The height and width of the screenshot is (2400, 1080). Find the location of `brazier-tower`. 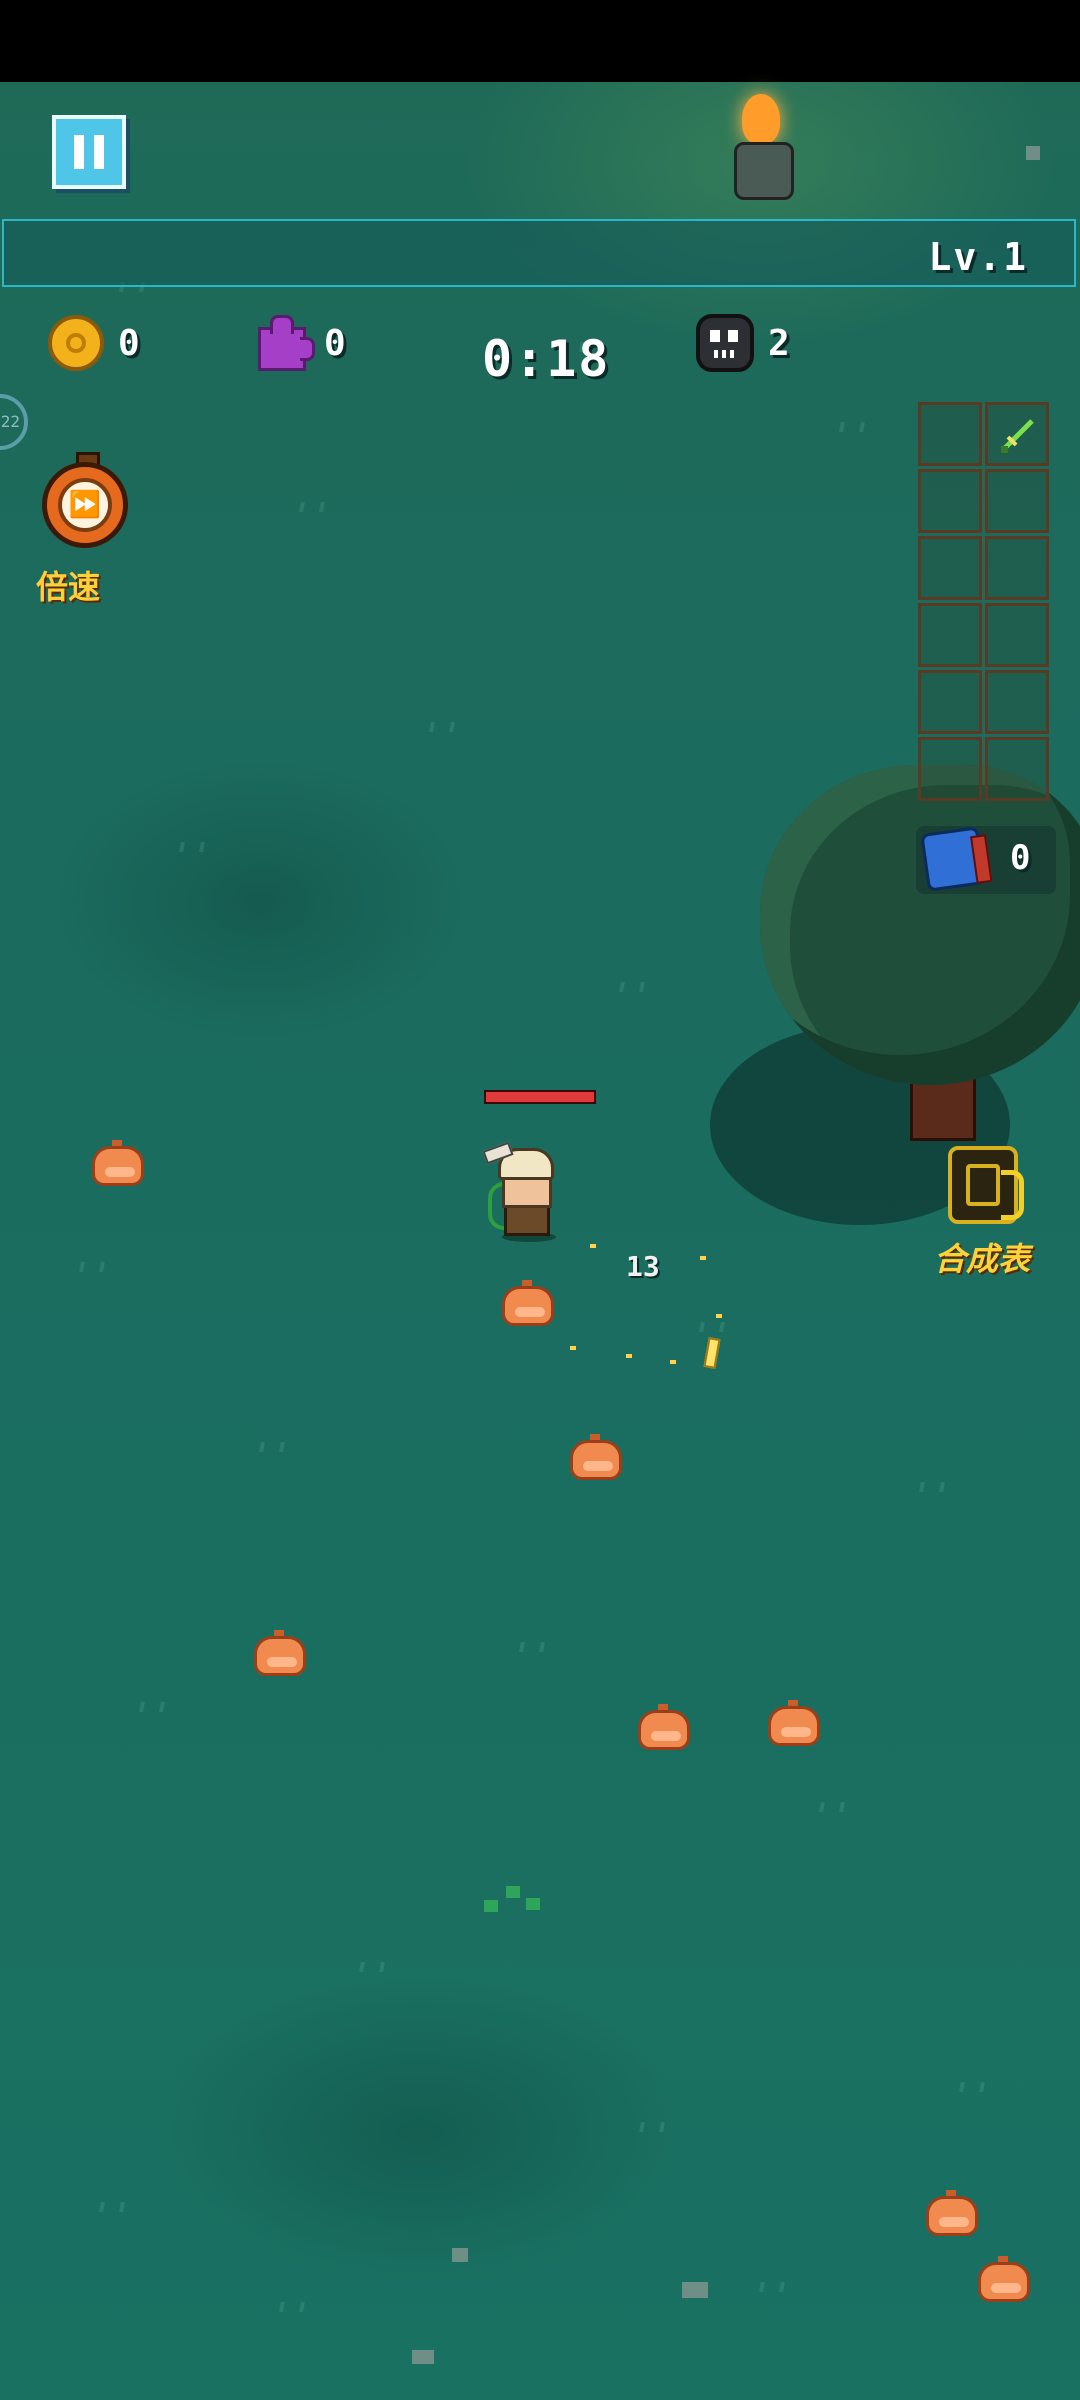

brazier-tower is located at coordinates (761, 142).